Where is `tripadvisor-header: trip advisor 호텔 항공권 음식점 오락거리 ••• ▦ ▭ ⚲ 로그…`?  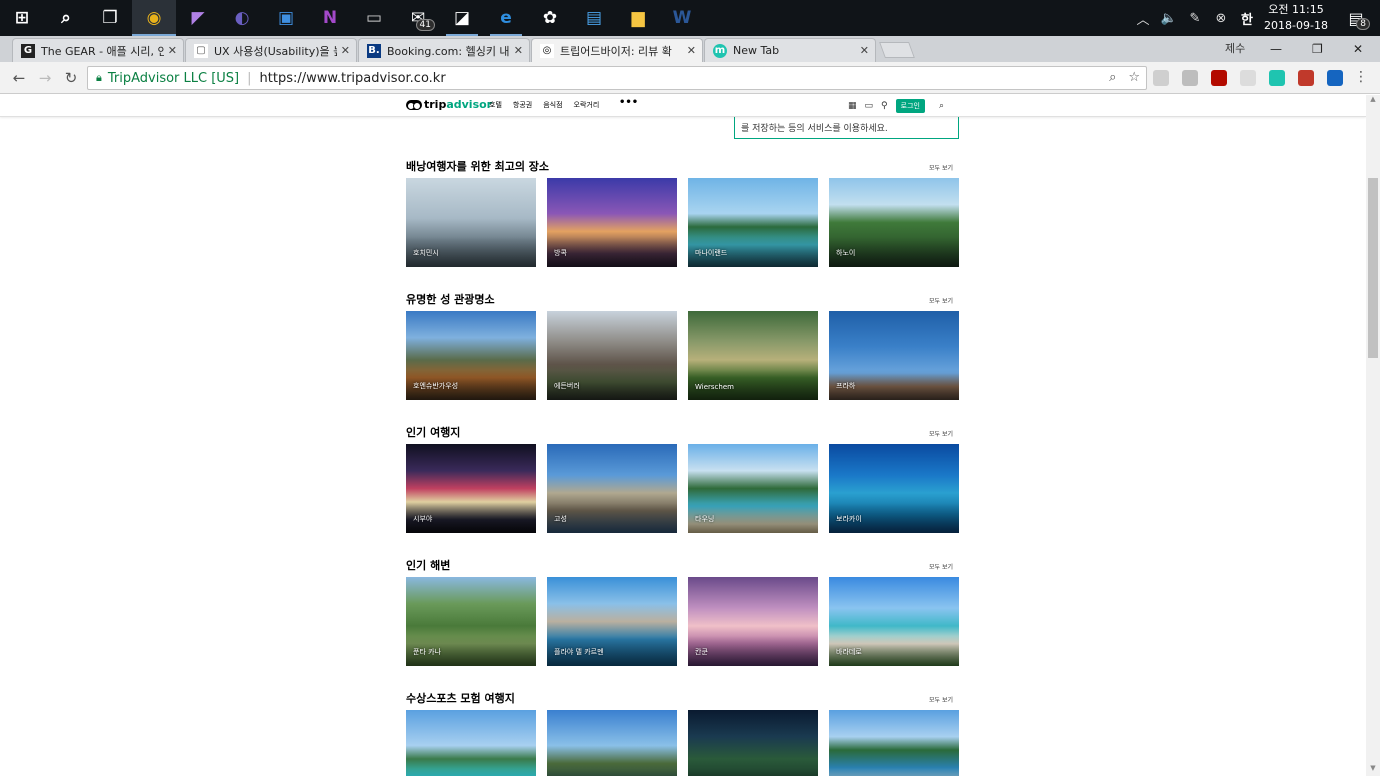 tripadvisor-header: trip advisor 호텔 항공권 음식점 오락거리 ••• ▦ ▭ ⚲ 로그… is located at coordinates (683, 106).